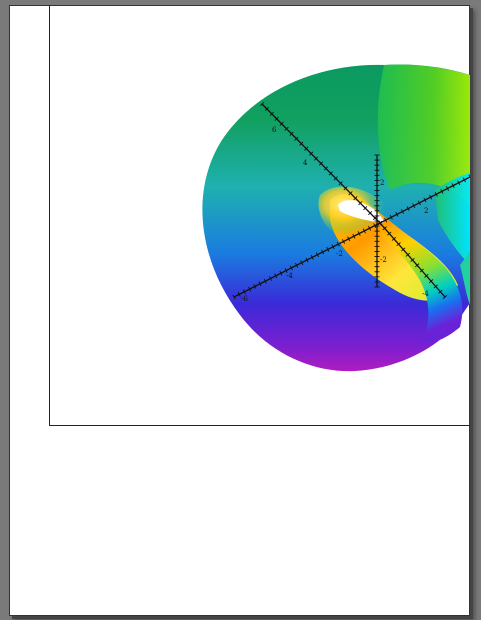 This screenshot has width=481, height=620. Describe the element at coordinates (339, 254) in the screenshot. I see `tick-label-a-neg2: -2` at that location.